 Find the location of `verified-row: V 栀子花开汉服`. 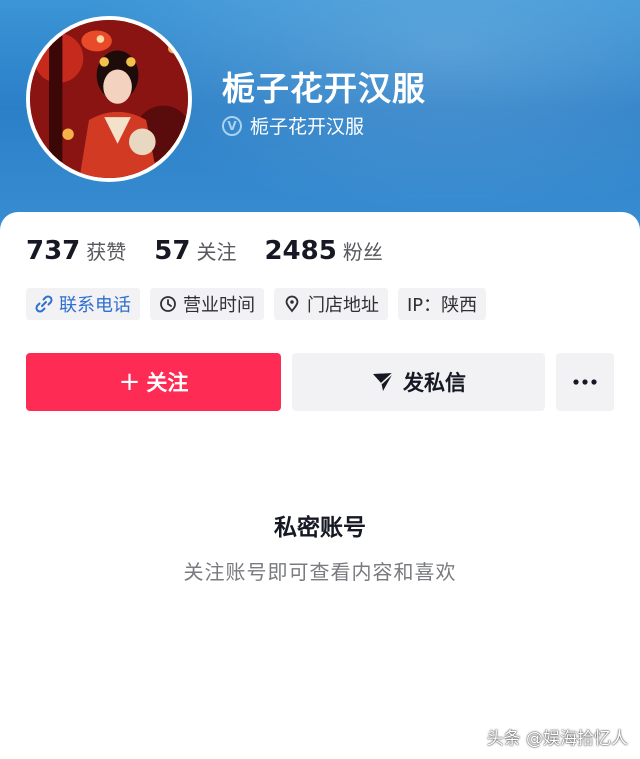

verified-row: V 栀子花开汉服 is located at coordinates (293, 125).